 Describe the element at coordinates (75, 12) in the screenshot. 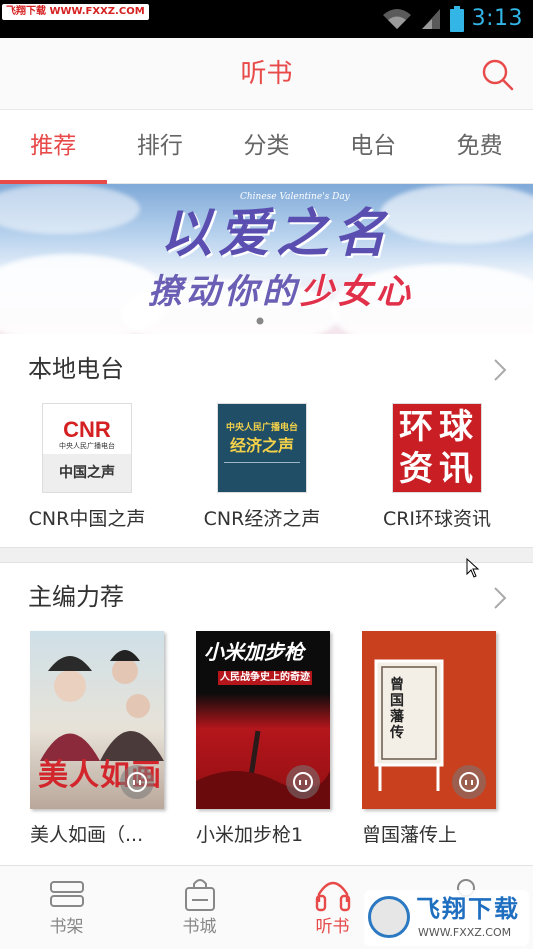

I see `watermark-tag: 飞翔下载 WWW.FXXZ.COM` at that location.